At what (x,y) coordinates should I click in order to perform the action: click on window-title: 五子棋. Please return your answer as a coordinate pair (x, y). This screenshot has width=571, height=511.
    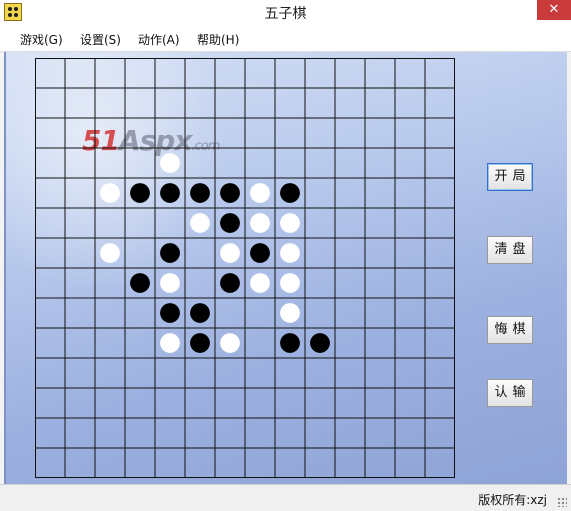
    Looking at the image, I should click on (285, 14).